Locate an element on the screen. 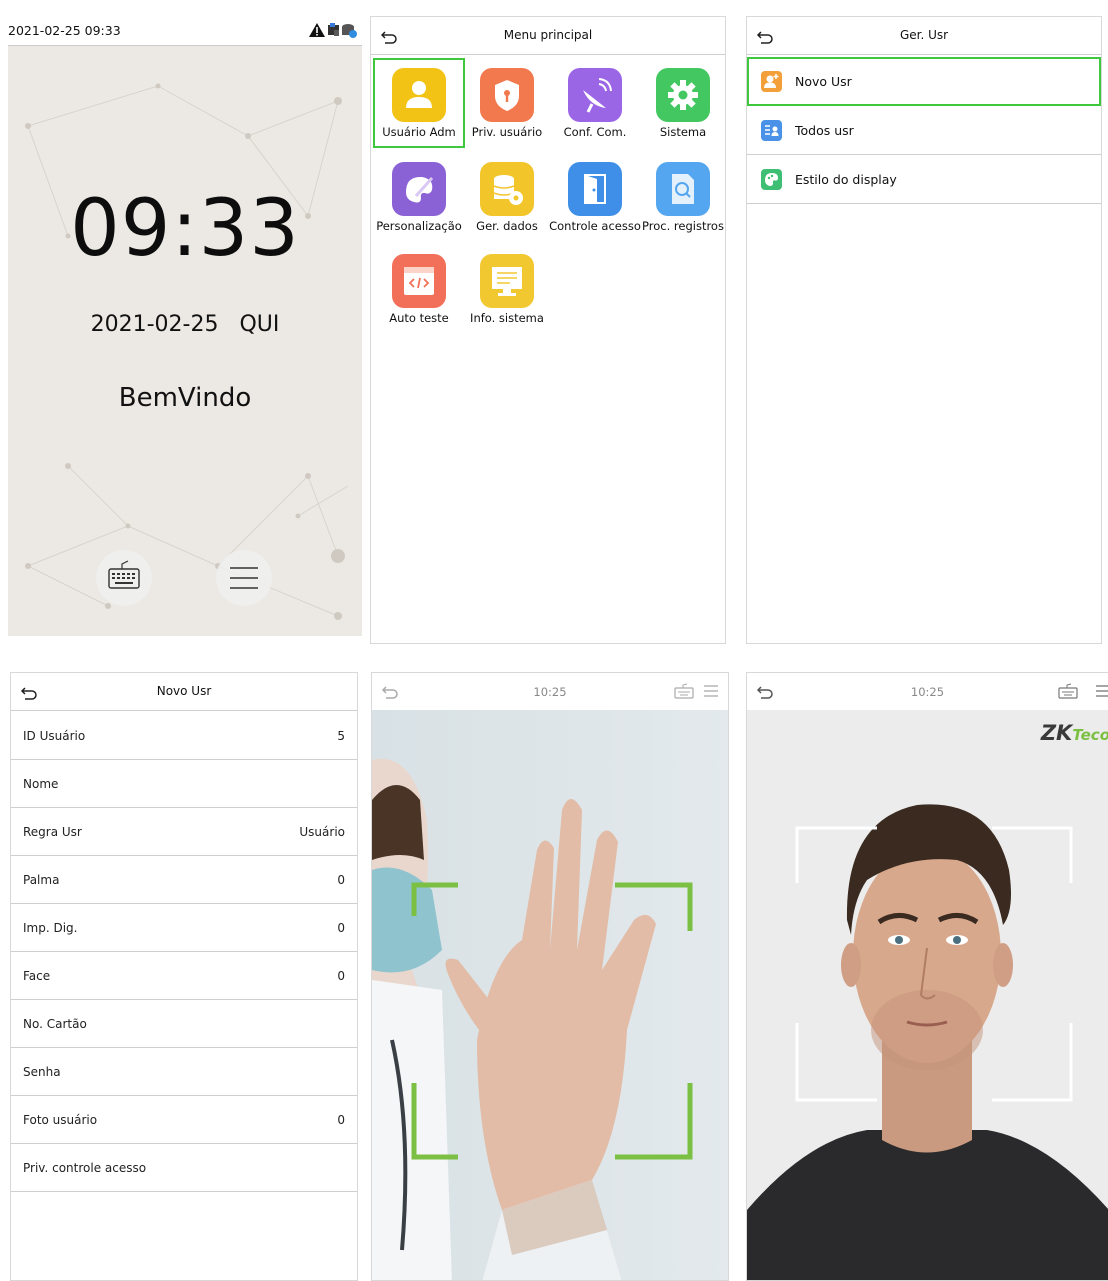 The height and width of the screenshot is (1281, 1108). user-list-icon is located at coordinates (771, 130).